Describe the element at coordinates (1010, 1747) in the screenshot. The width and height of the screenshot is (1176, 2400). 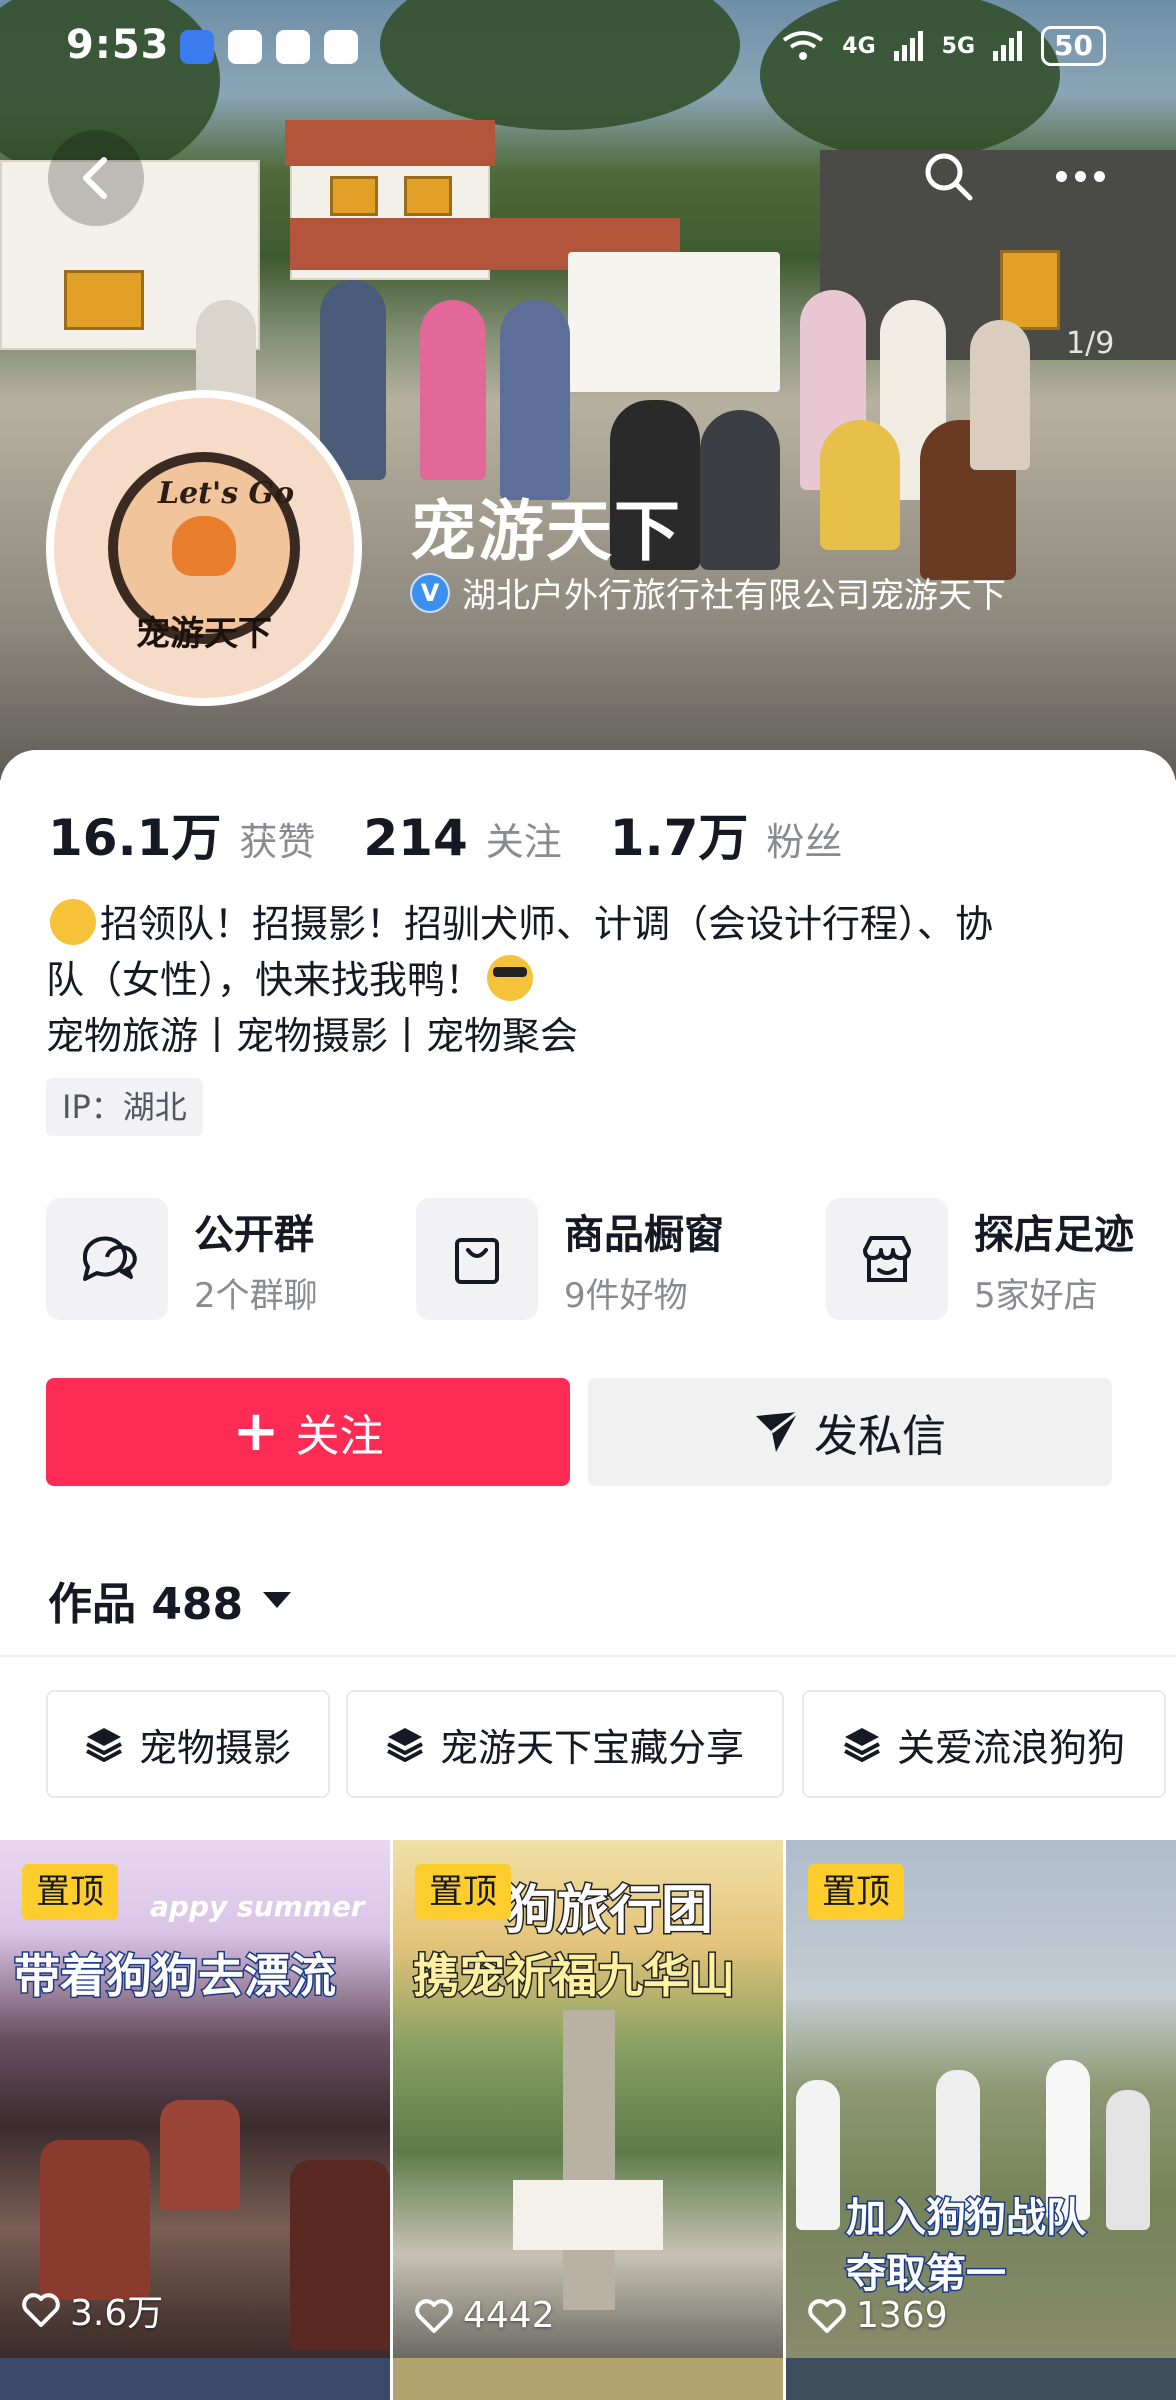
I see `collection-label: 关爱流浪狗狗` at that location.